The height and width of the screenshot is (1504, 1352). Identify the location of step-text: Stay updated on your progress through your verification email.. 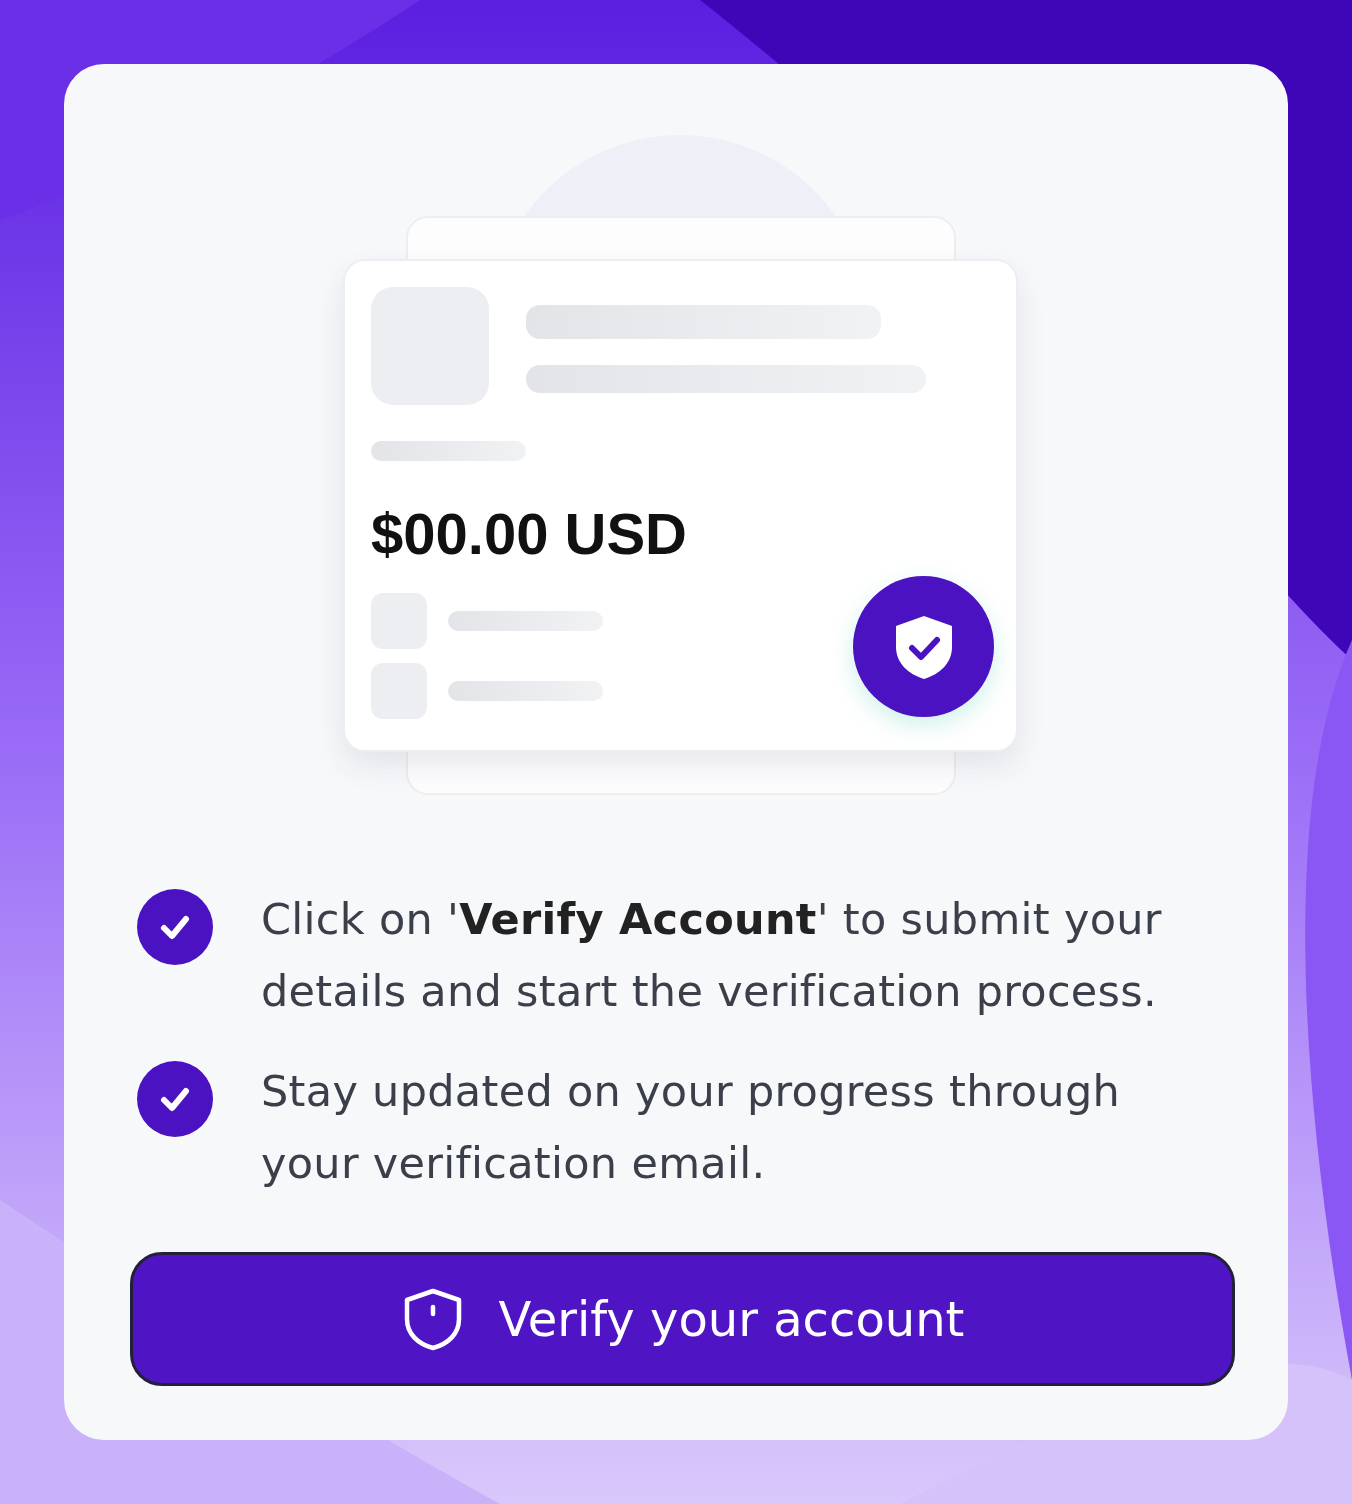
(691, 1127).